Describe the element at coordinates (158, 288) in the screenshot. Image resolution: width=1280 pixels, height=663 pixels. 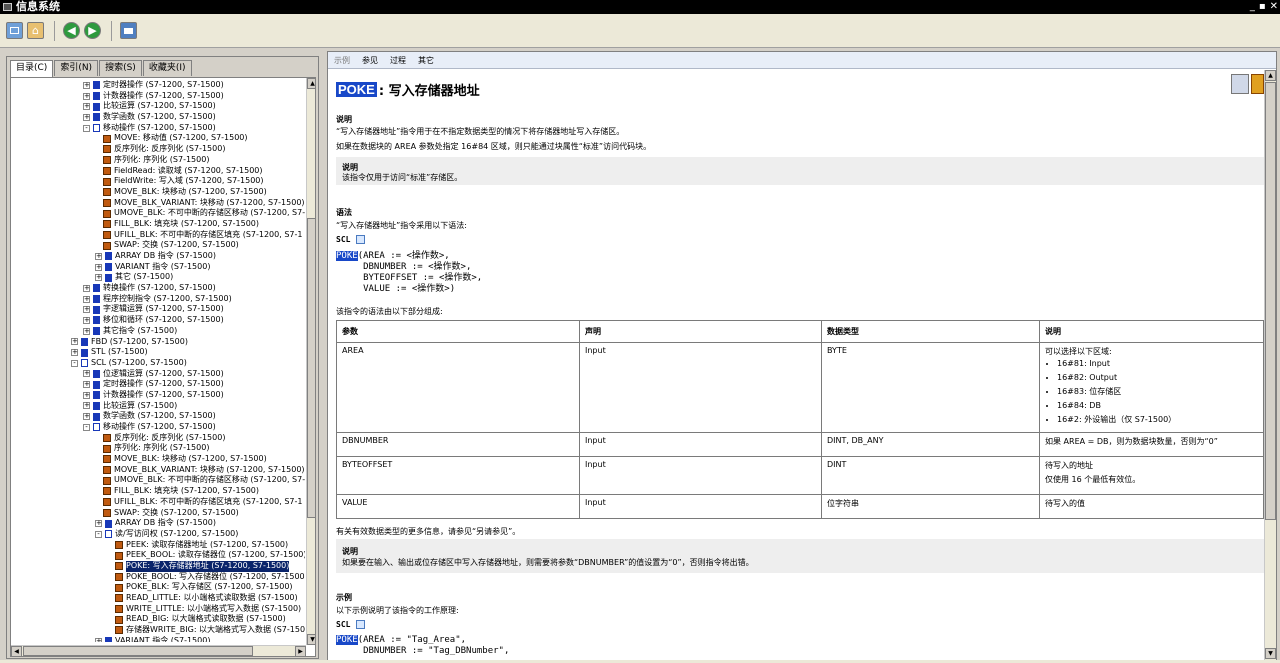
I see `tree-item: + 转换操作 (S7-1200, S7-1500)` at that location.